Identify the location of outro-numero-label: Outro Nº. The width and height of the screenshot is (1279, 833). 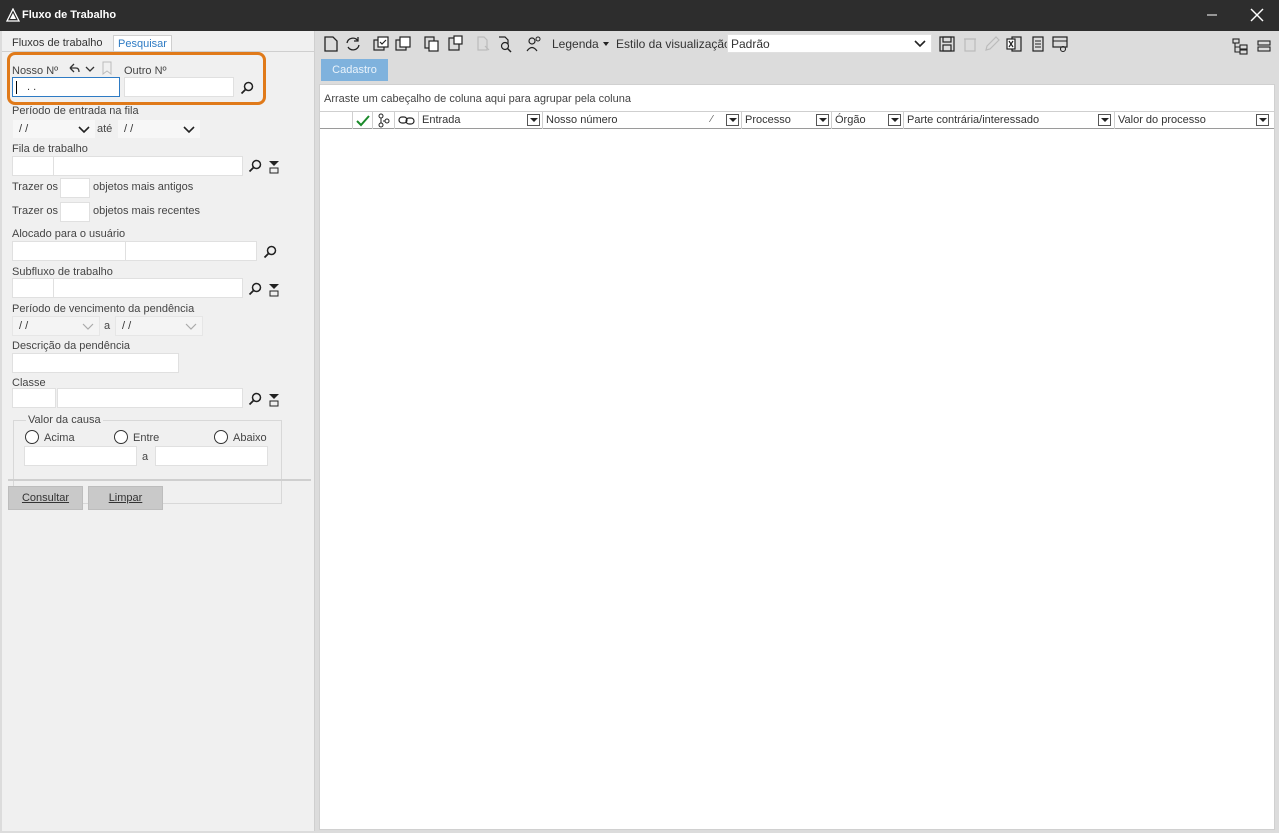
(145, 71).